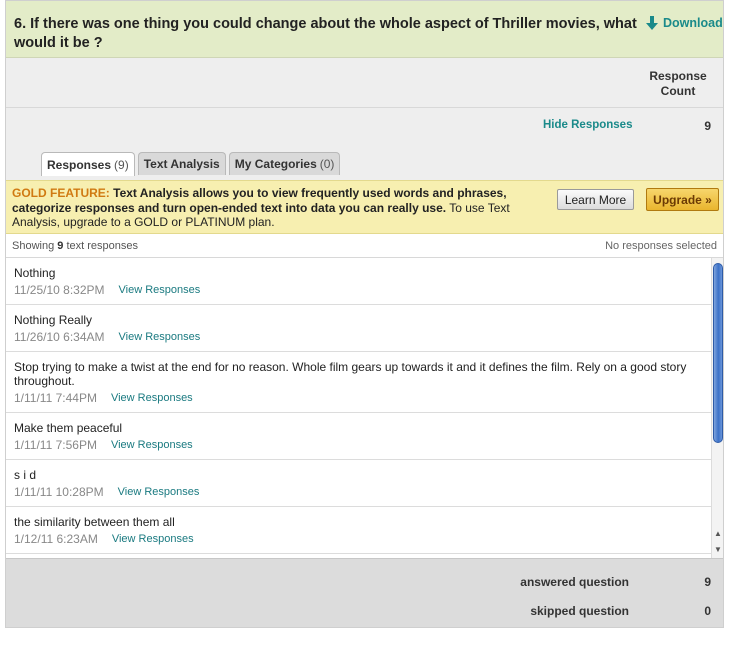  I want to click on response-list-scrollbar: ▲ ▼, so click(717, 408).